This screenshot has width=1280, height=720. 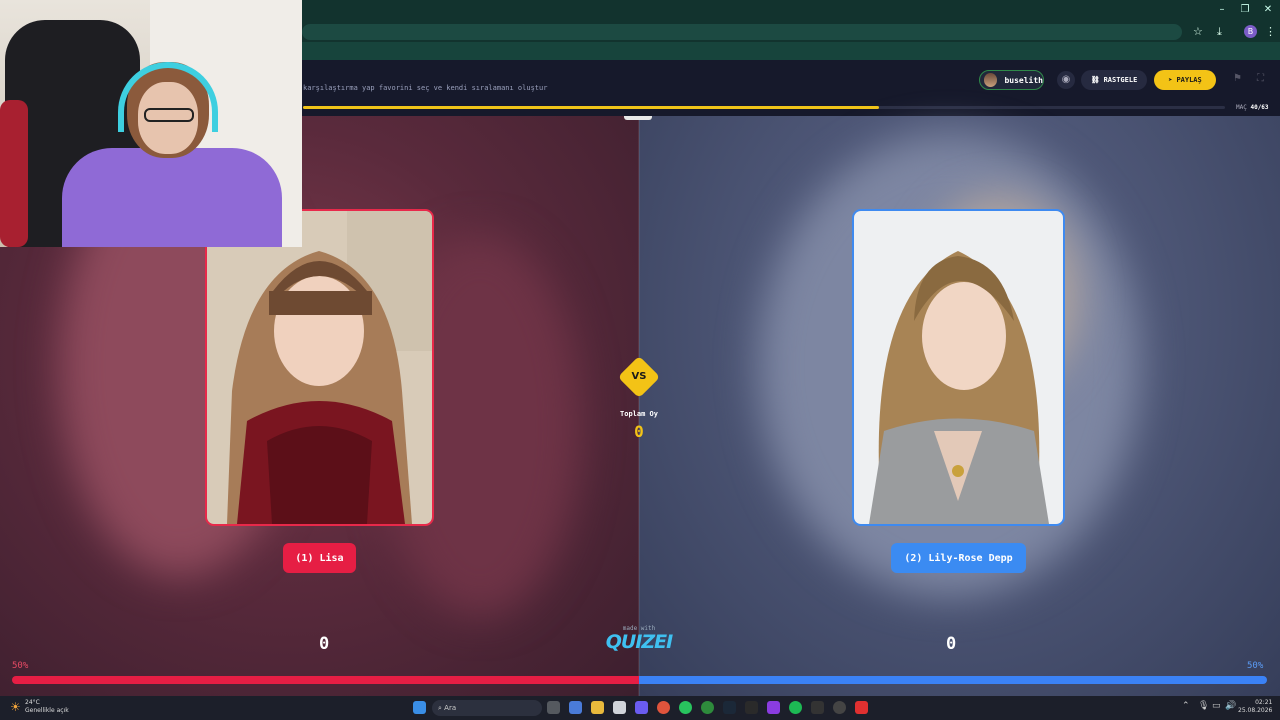 I want to click on browser-menu-icon: ⋮, so click(x=1270, y=31).